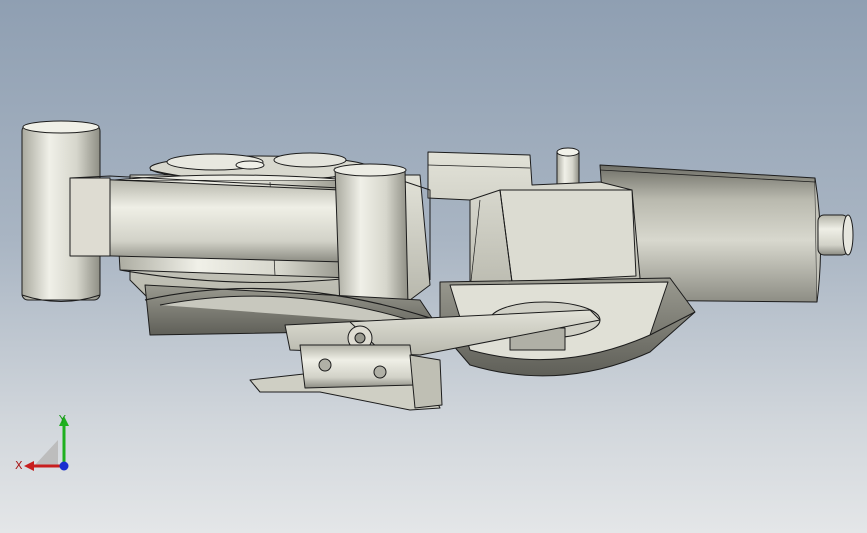 This screenshot has height=533, width=867. Describe the element at coordinates (29, 466) in the screenshot. I see `x-axis-arrowhead` at that location.